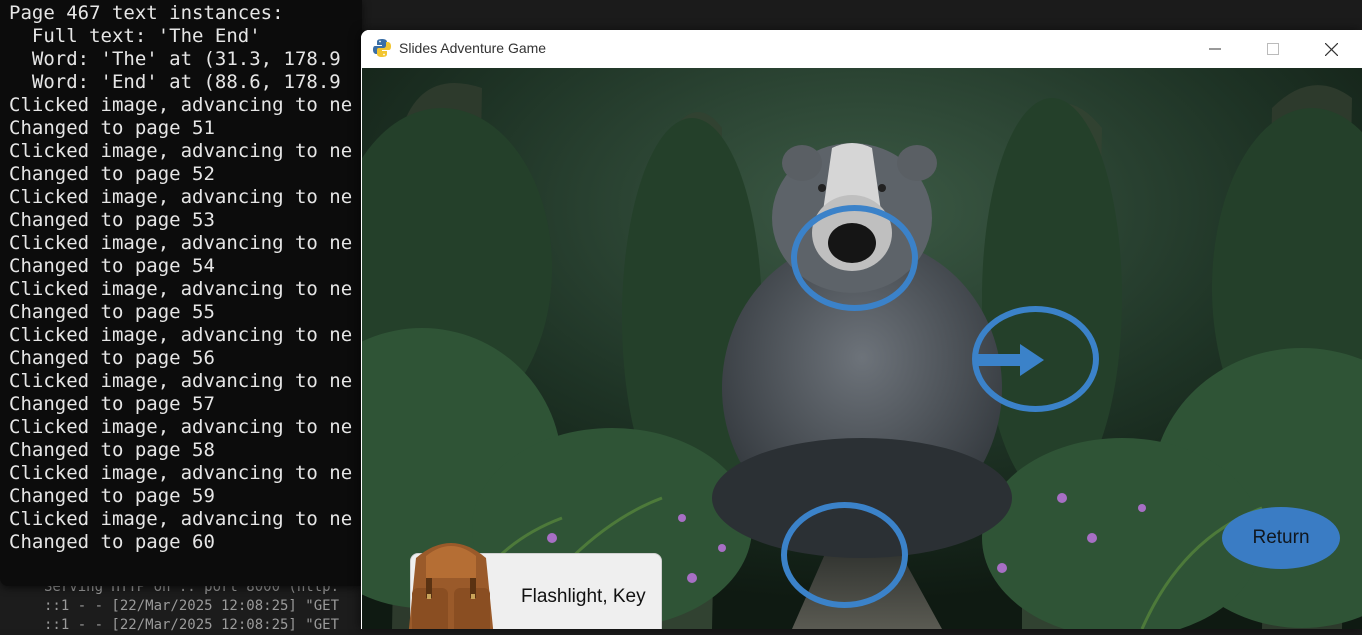  Describe the element at coordinates (583, 596) in the screenshot. I see `inventory-label: Flashlight, Key` at that location.